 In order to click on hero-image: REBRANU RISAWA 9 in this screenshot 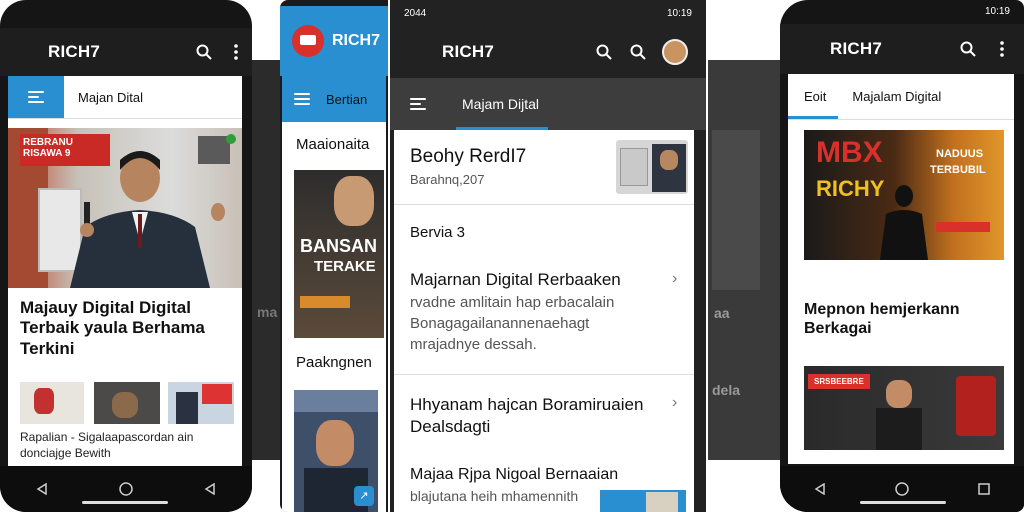, I will do `click(125, 208)`.